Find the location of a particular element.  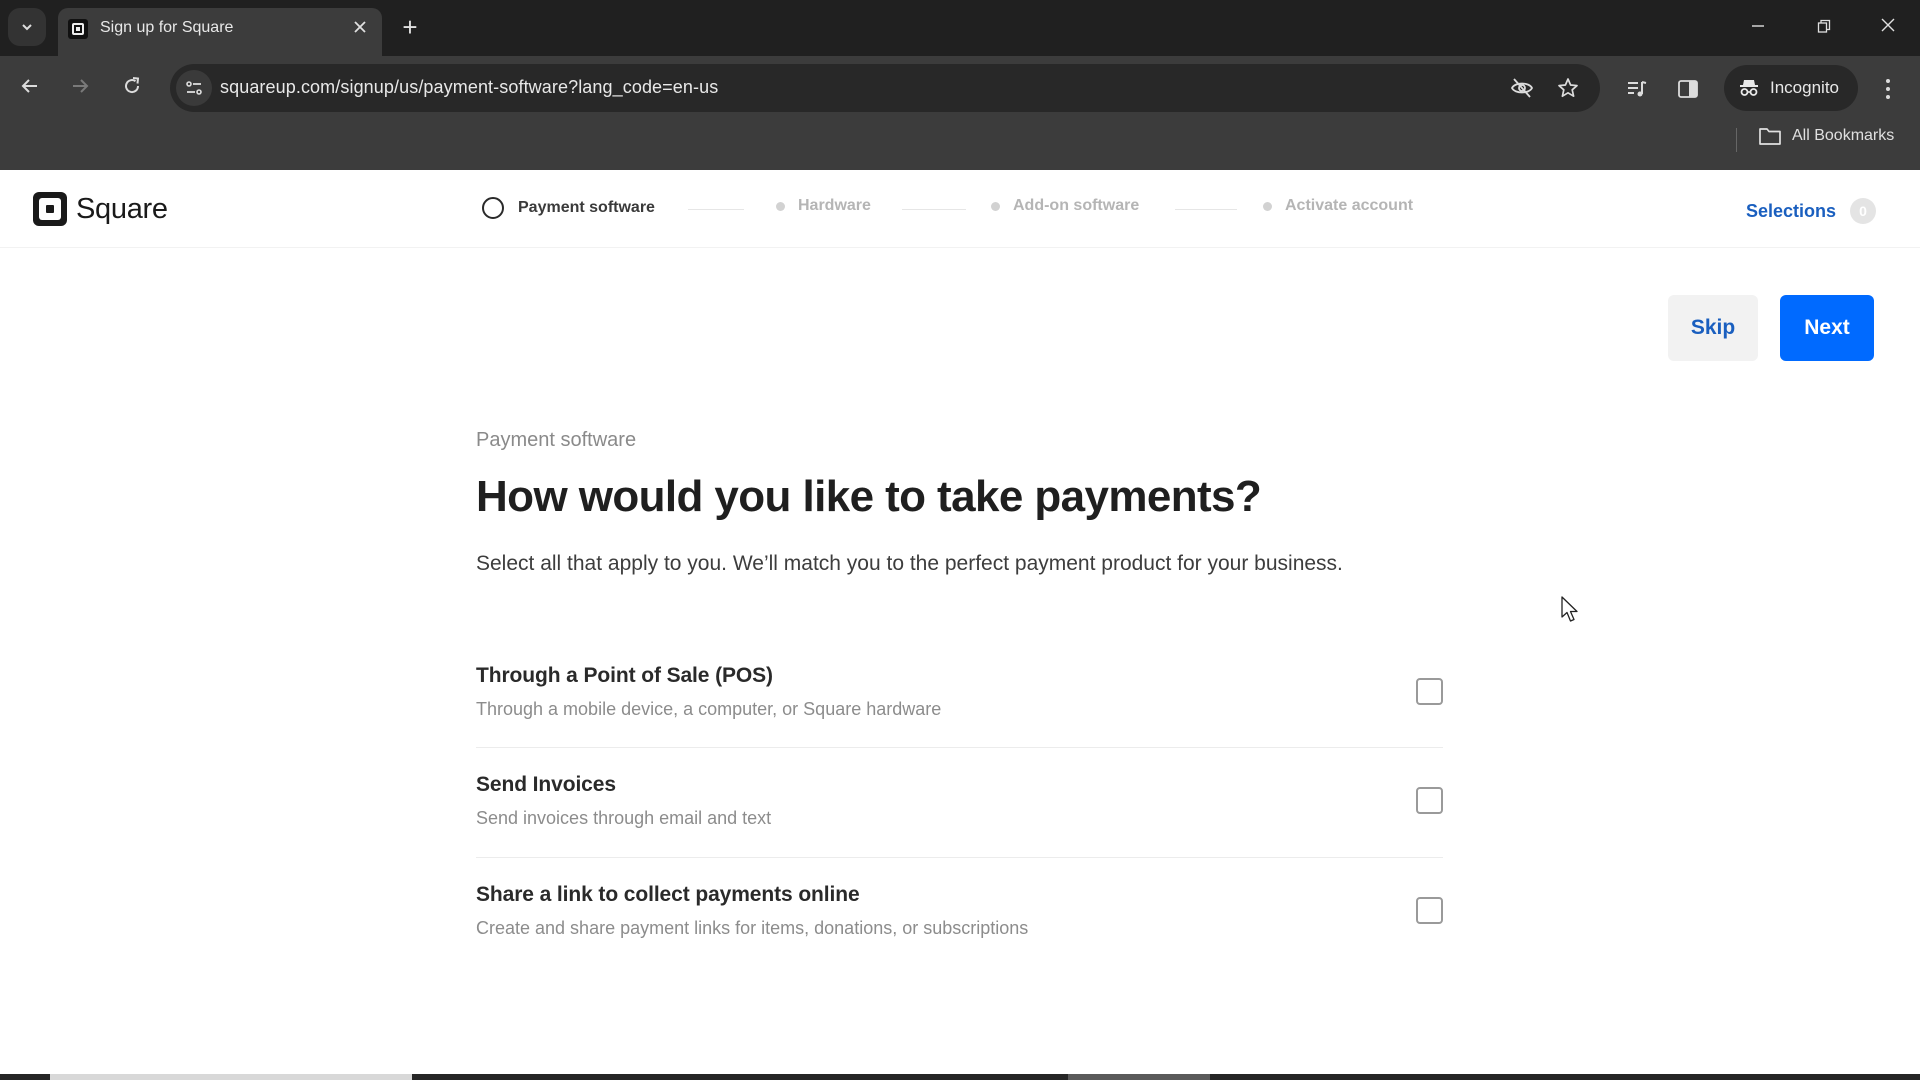

kebab-menu-icon is located at coordinates (1888, 81).